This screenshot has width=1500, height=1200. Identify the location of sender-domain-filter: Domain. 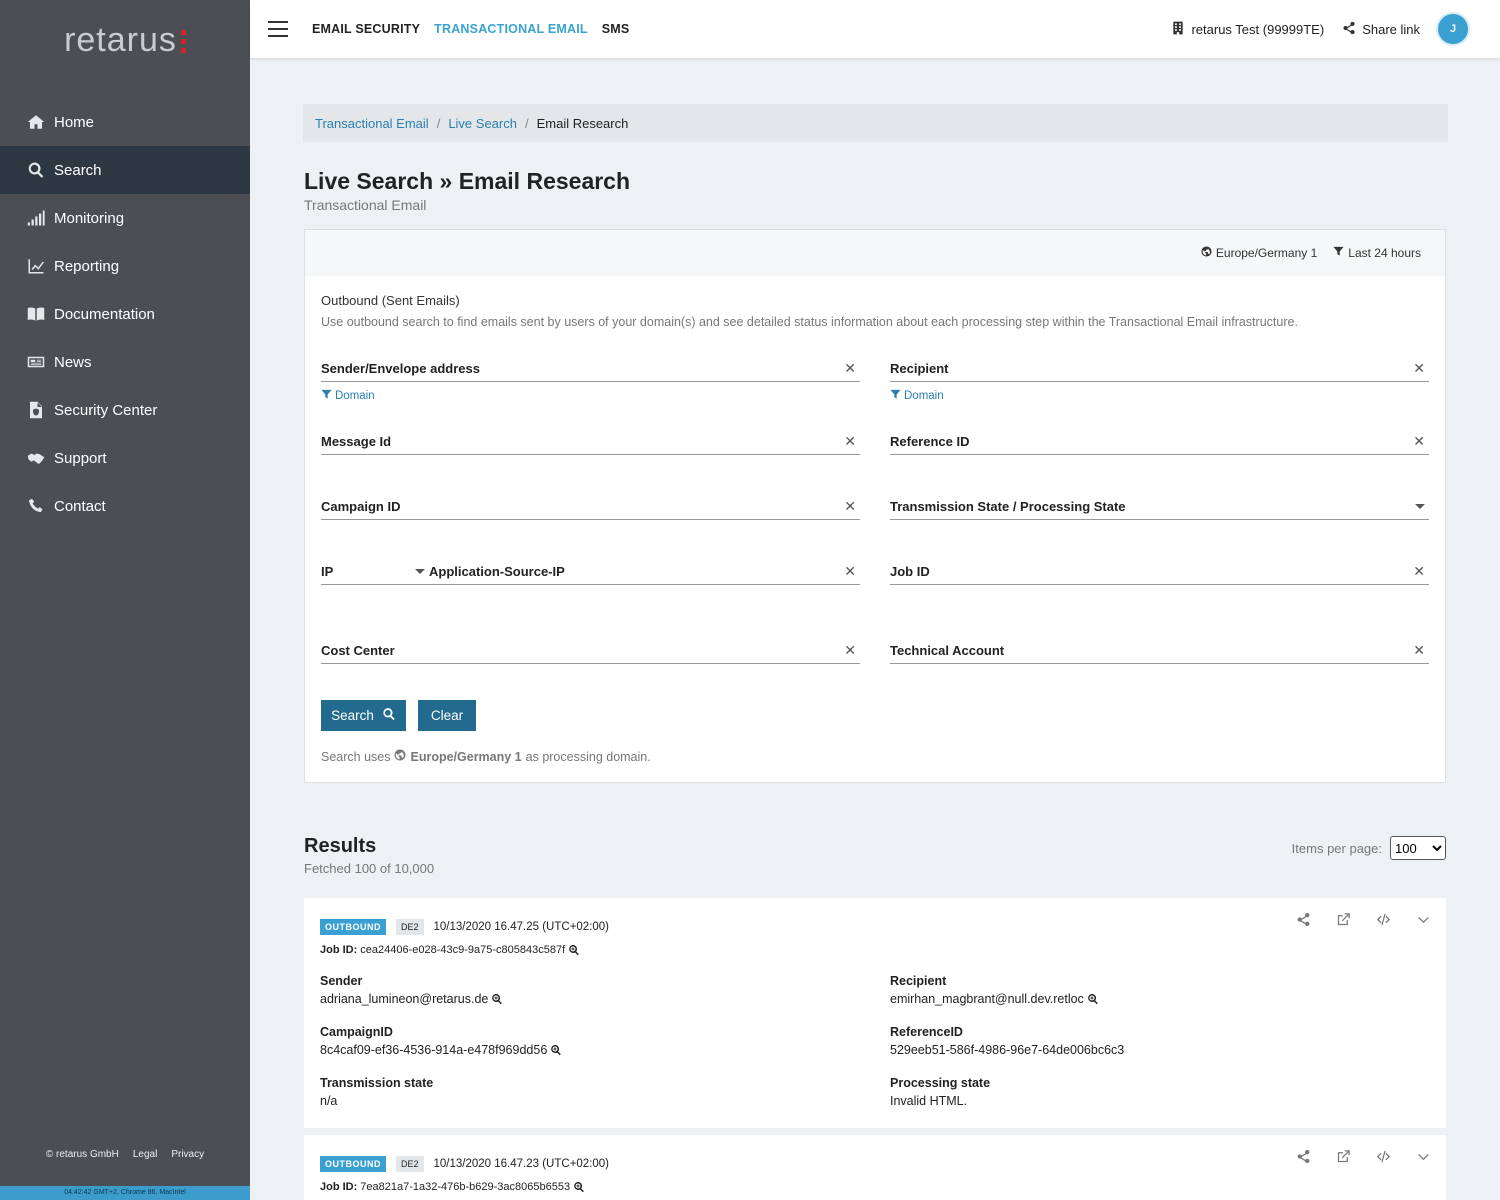
(348, 396).